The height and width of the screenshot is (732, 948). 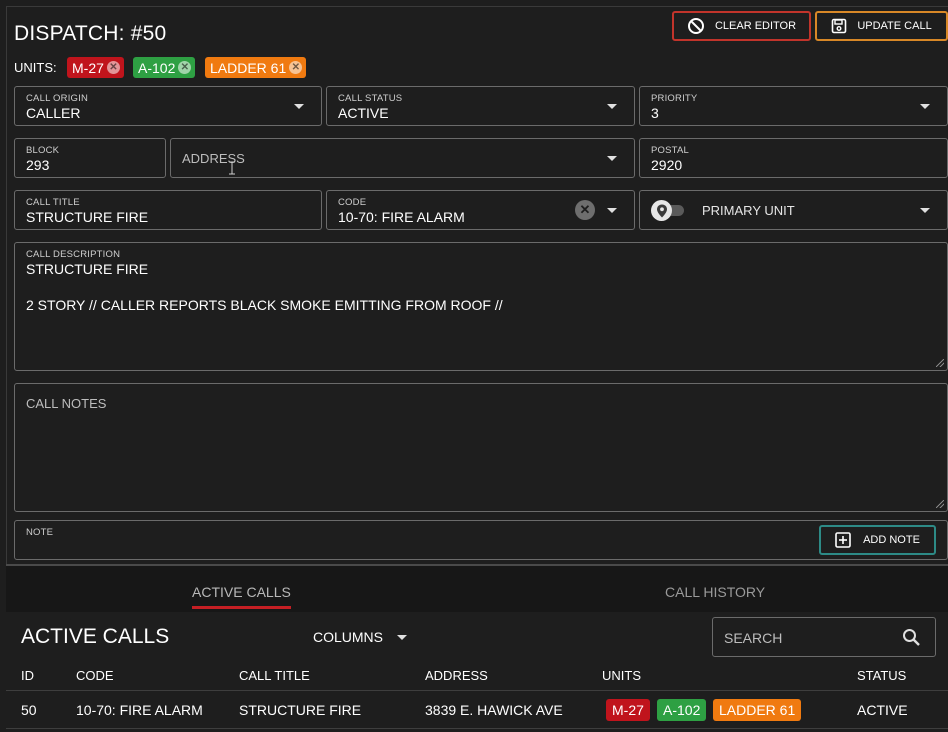 What do you see at coordinates (839, 26) in the screenshot?
I see `save-icon` at bounding box center [839, 26].